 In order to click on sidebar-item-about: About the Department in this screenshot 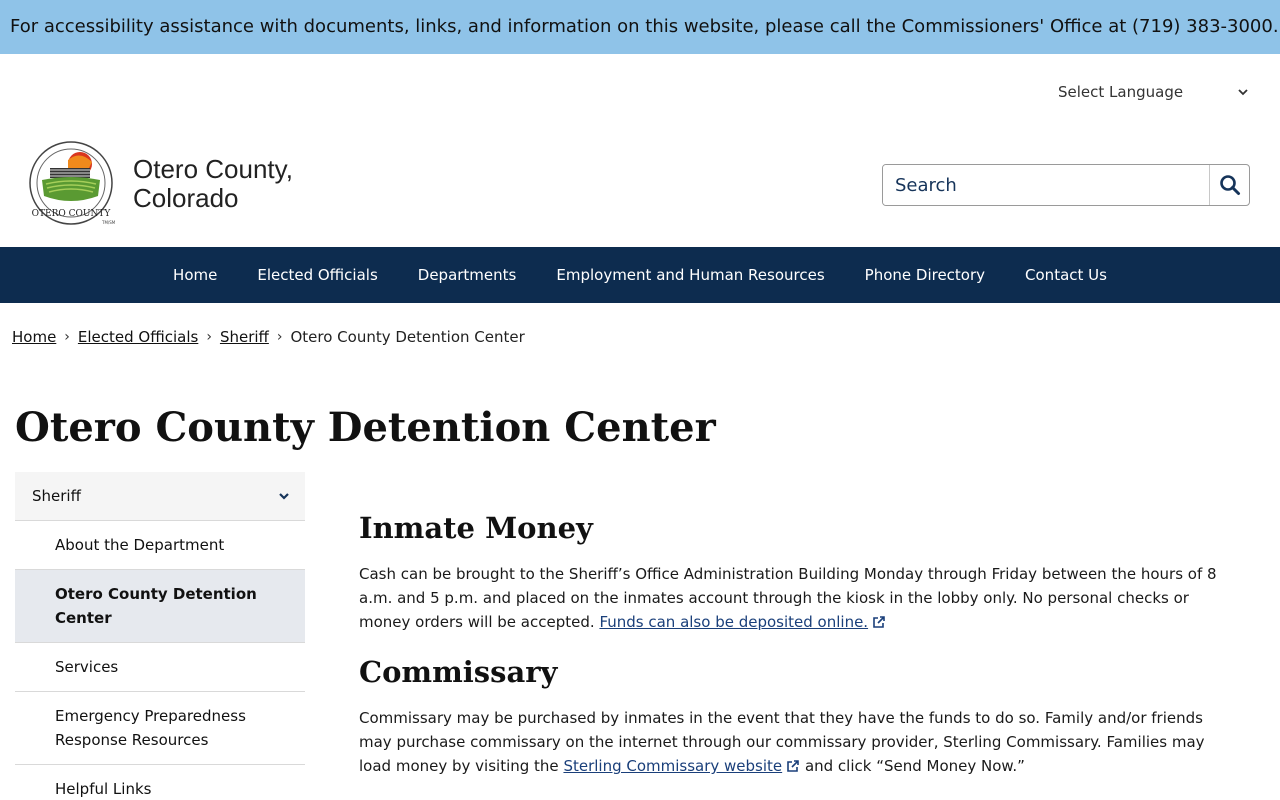, I will do `click(160, 545)`.